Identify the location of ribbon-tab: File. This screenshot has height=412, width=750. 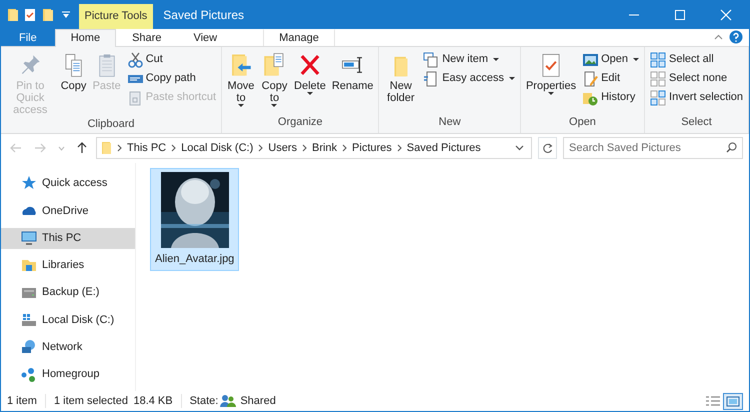
(28, 37).